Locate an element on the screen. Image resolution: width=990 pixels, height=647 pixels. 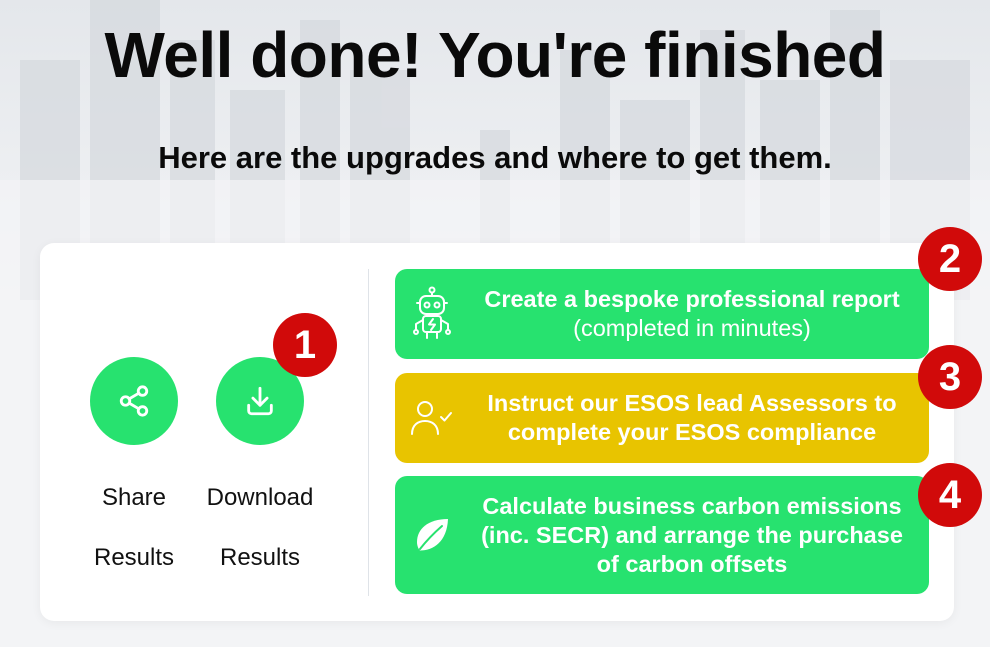
share-button-circle is located at coordinates (134, 401).